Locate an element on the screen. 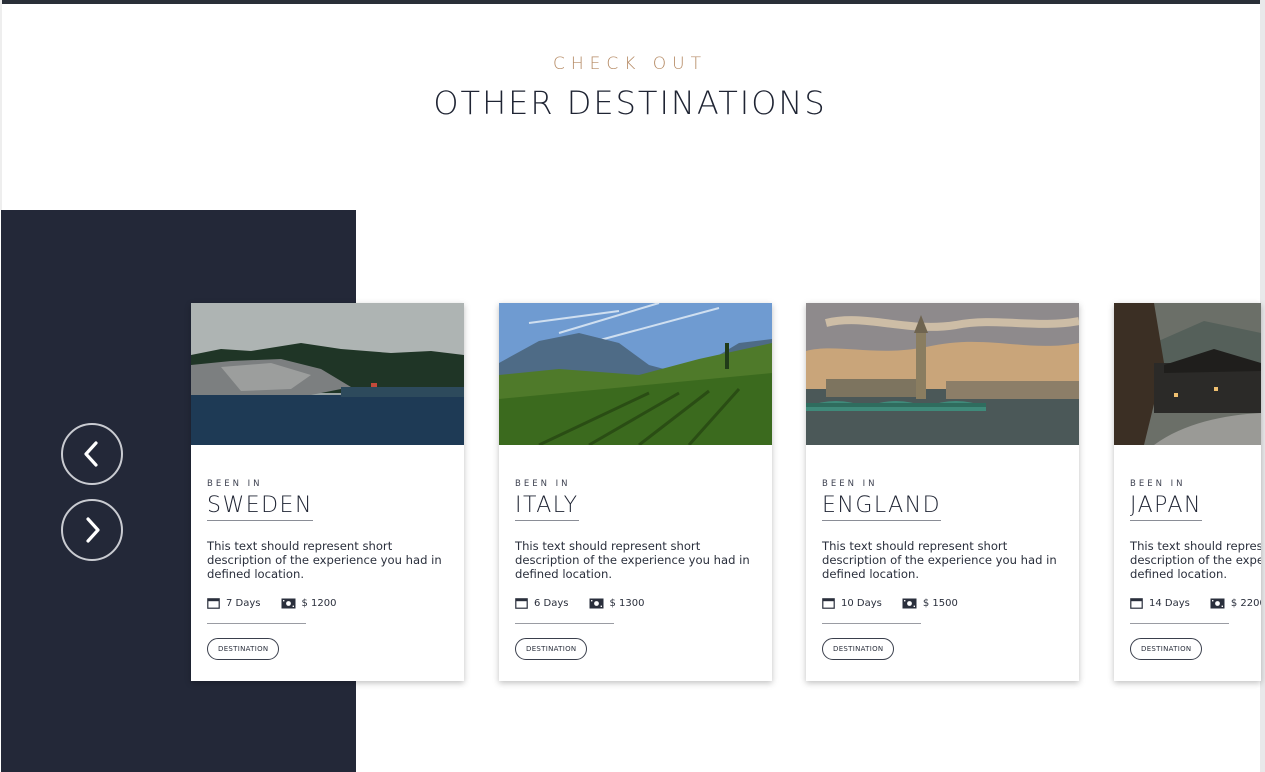 Image resolution: width=1265 pixels, height=772 pixels. duration-value: 10 Days is located at coordinates (861, 603).